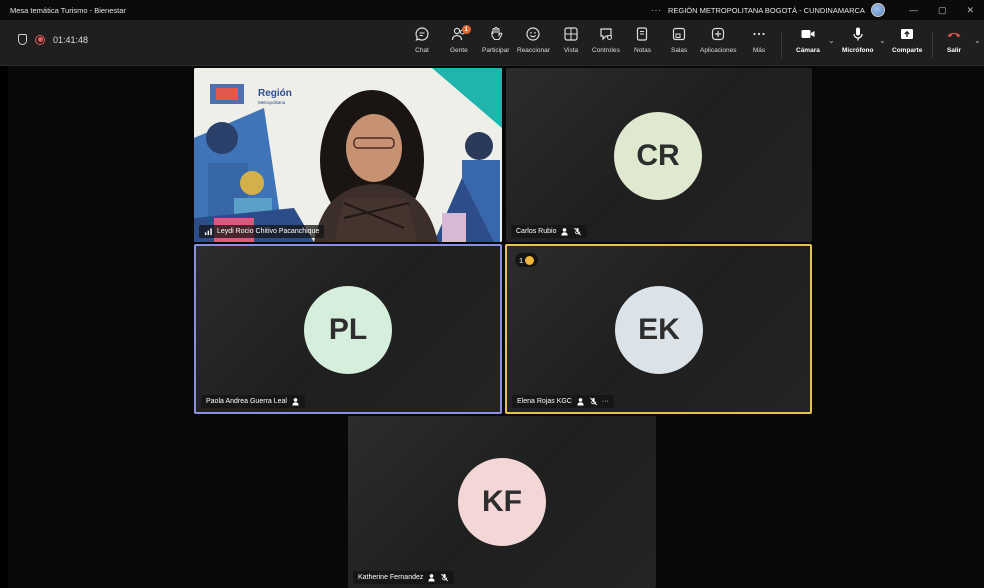 The width and height of the screenshot is (984, 588). What do you see at coordinates (571, 50) in the screenshot?
I see `view-label: Vista` at bounding box center [571, 50].